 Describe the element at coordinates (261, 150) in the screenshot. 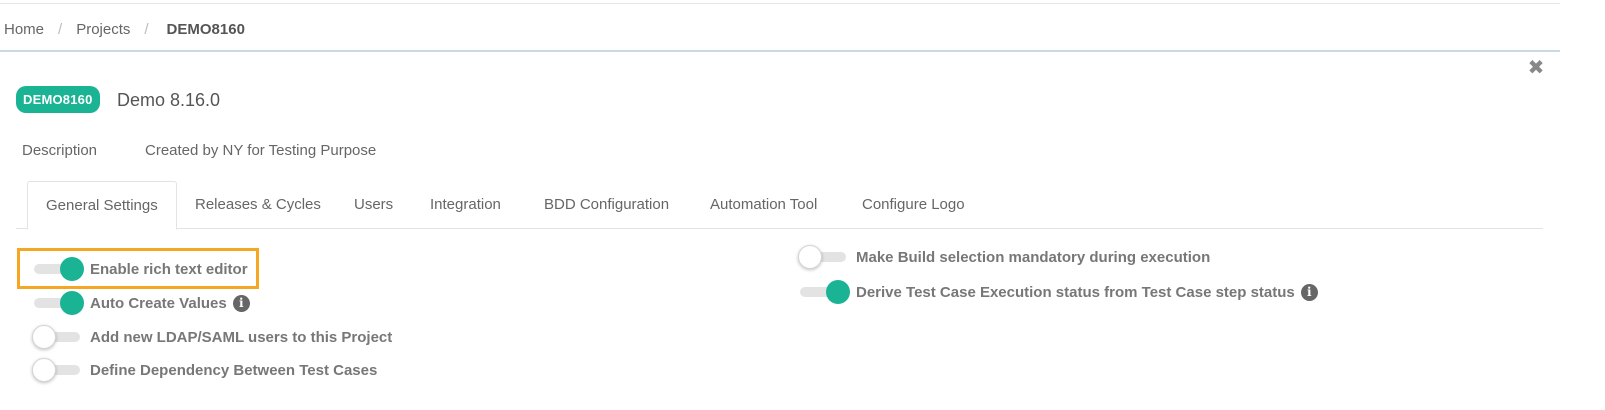

I see `description-value: Created by NY for Testing Purpose` at that location.